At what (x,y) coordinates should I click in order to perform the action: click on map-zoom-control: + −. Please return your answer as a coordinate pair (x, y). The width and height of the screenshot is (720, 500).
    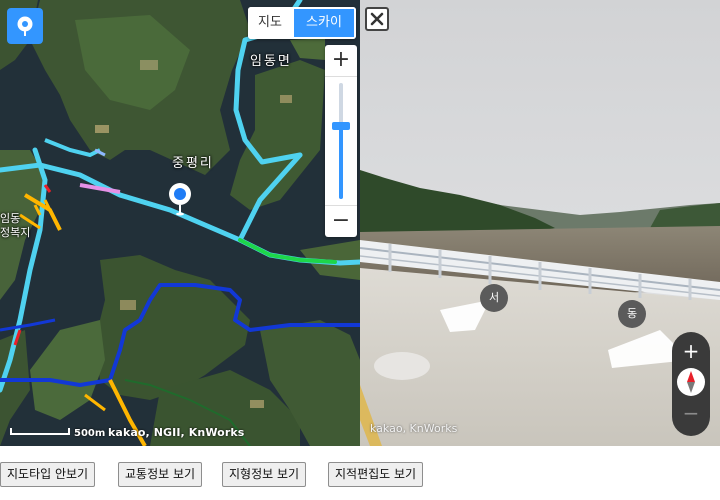
    Looking at the image, I should click on (341, 141).